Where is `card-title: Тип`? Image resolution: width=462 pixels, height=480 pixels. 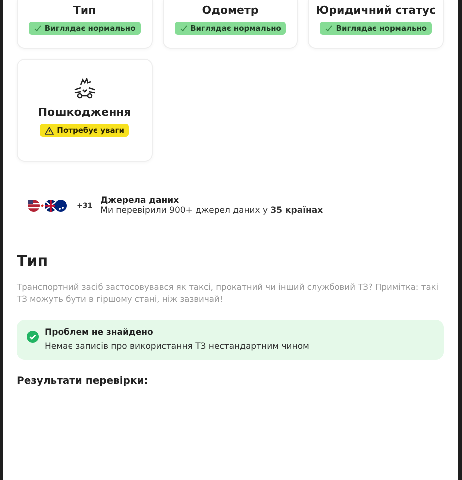 card-title: Тип is located at coordinates (84, 10).